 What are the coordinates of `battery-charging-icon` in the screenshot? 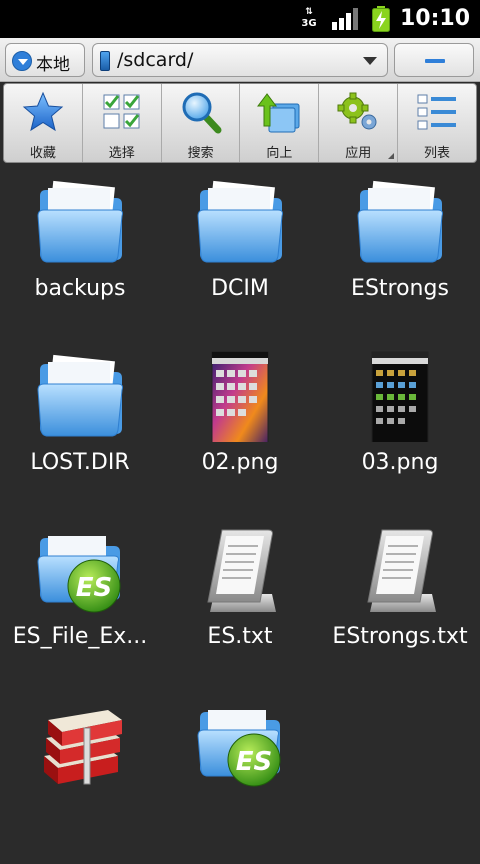 It's located at (381, 19).